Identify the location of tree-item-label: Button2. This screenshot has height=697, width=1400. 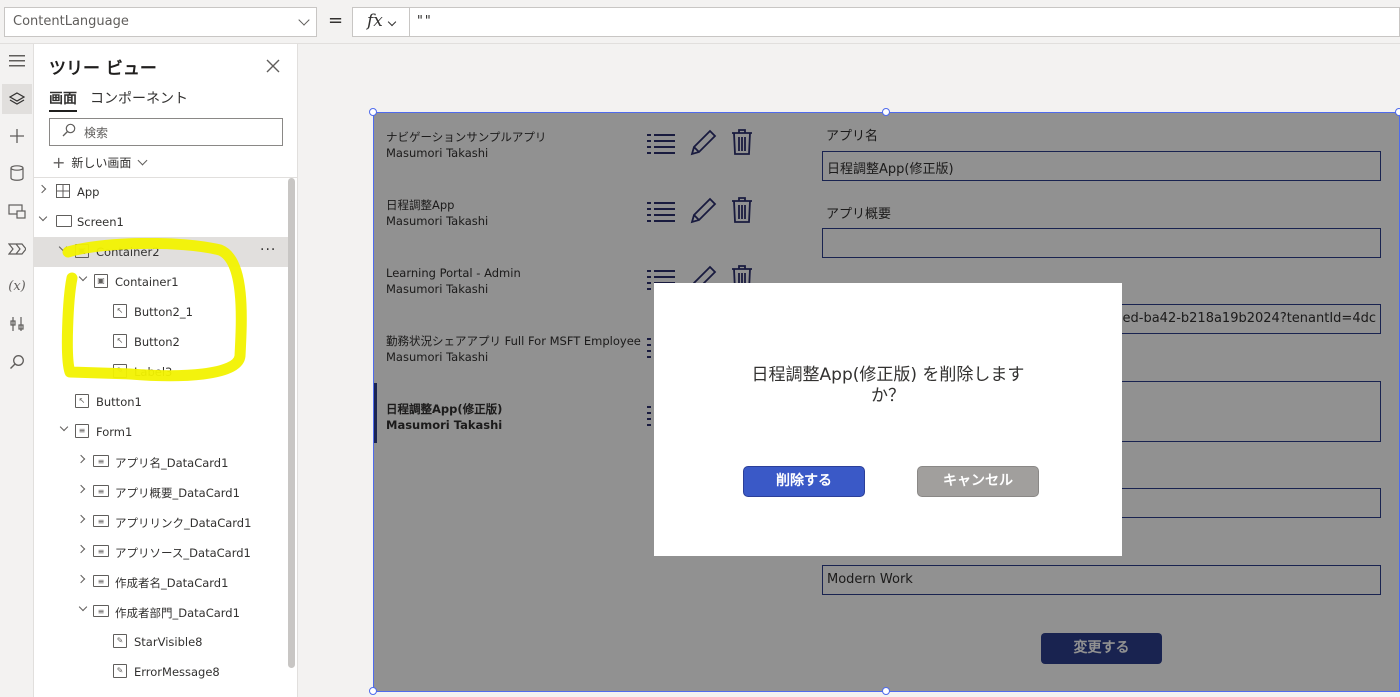
(157, 342).